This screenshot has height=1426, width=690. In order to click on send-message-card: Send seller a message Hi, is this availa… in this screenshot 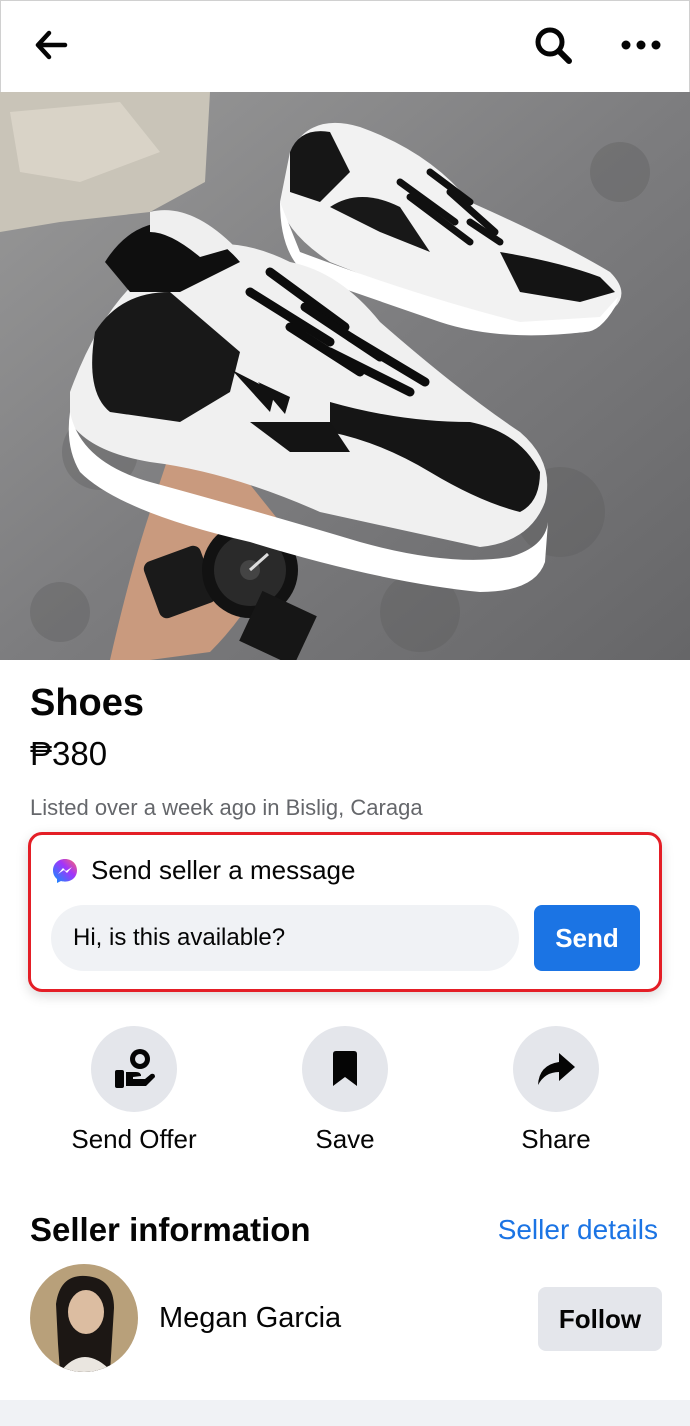, I will do `click(345, 912)`.